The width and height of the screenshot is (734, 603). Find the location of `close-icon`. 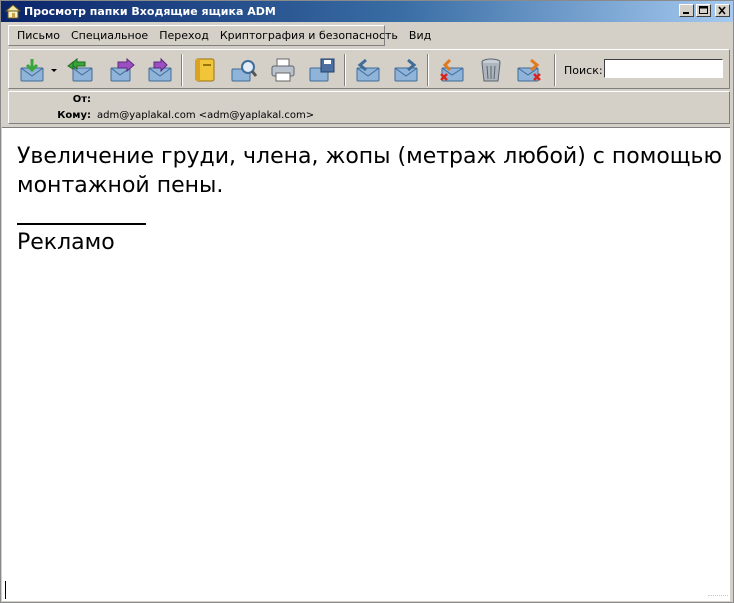

close-icon is located at coordinates (722, 10).